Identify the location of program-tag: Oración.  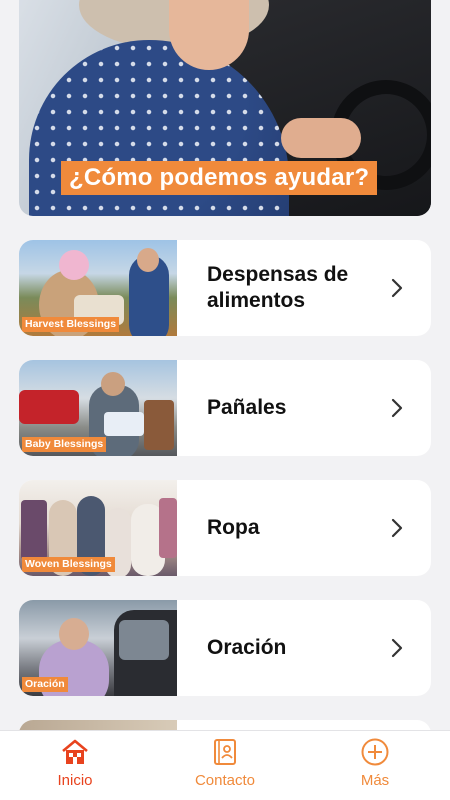
(45, 684).